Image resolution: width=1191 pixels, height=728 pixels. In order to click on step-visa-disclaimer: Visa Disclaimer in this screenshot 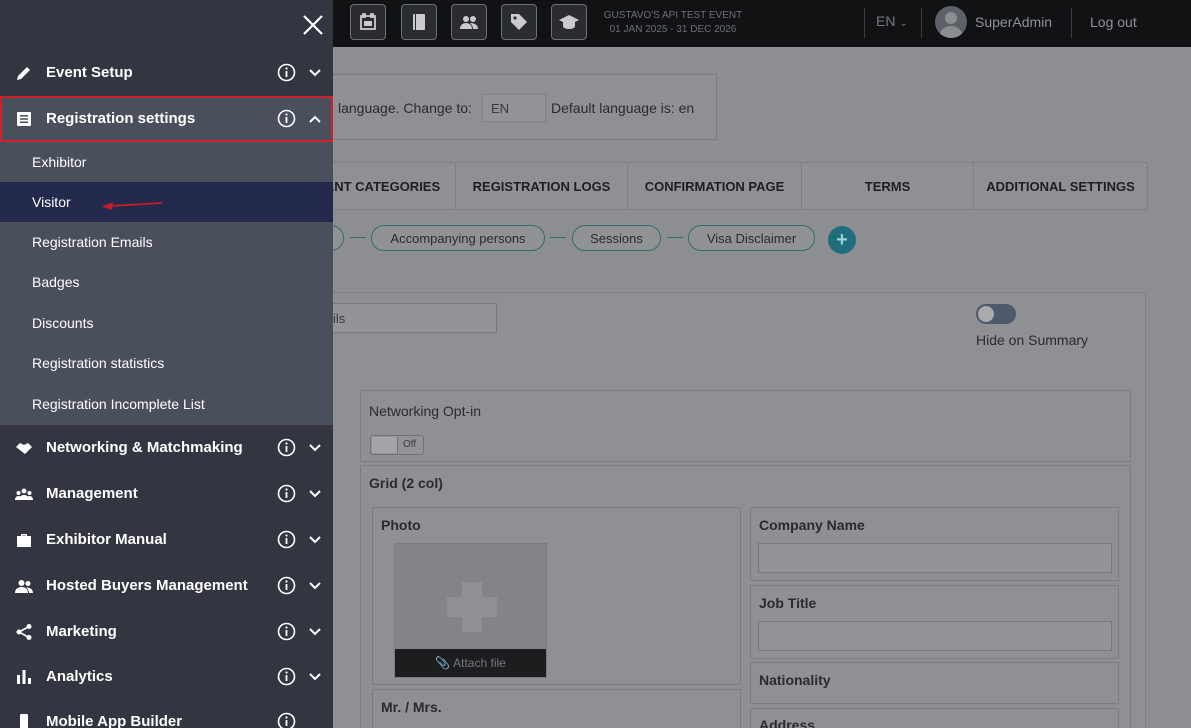, I will do `click(751, 238)`.